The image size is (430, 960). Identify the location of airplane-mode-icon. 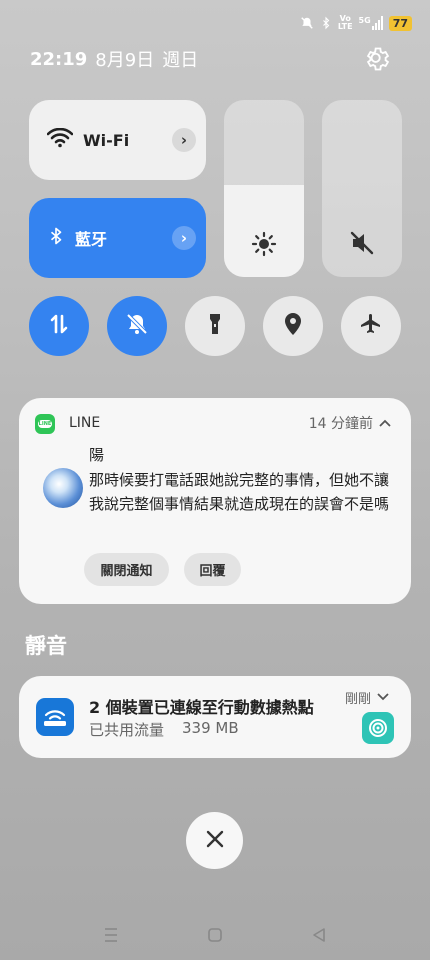
(371, 326).